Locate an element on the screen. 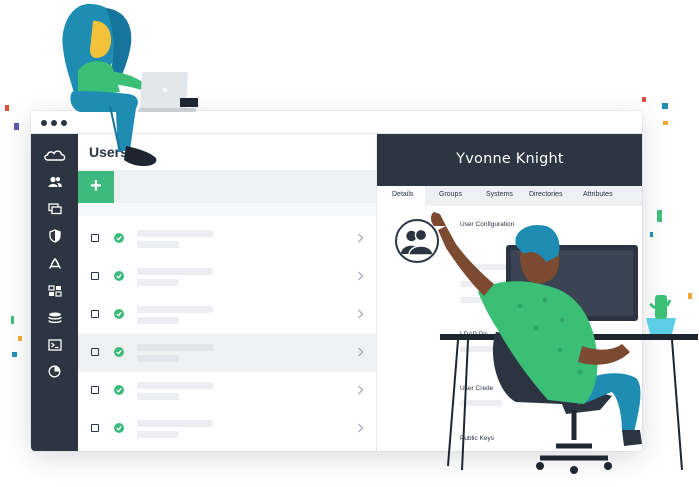  section-ldap: LDAP Dis is located at coordinates (474, 334).